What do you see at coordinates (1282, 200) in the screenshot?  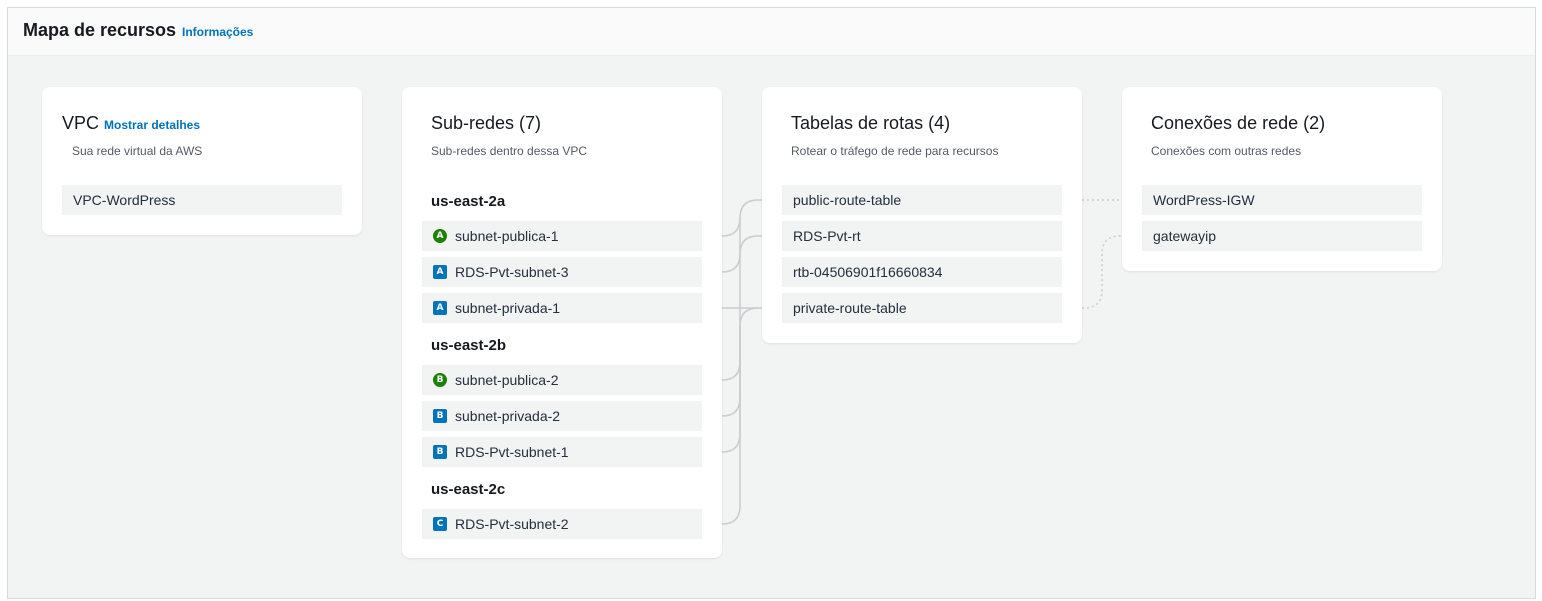 I see `network-connection-item: WordPress-IGW` at bounding box center [1282, 200].